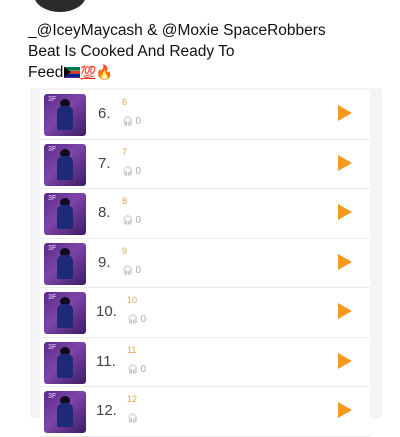  What do you see at coordinates (104, 163) in the screenshot?
I see `track-number: 7.` at bounding box center [104, 163].